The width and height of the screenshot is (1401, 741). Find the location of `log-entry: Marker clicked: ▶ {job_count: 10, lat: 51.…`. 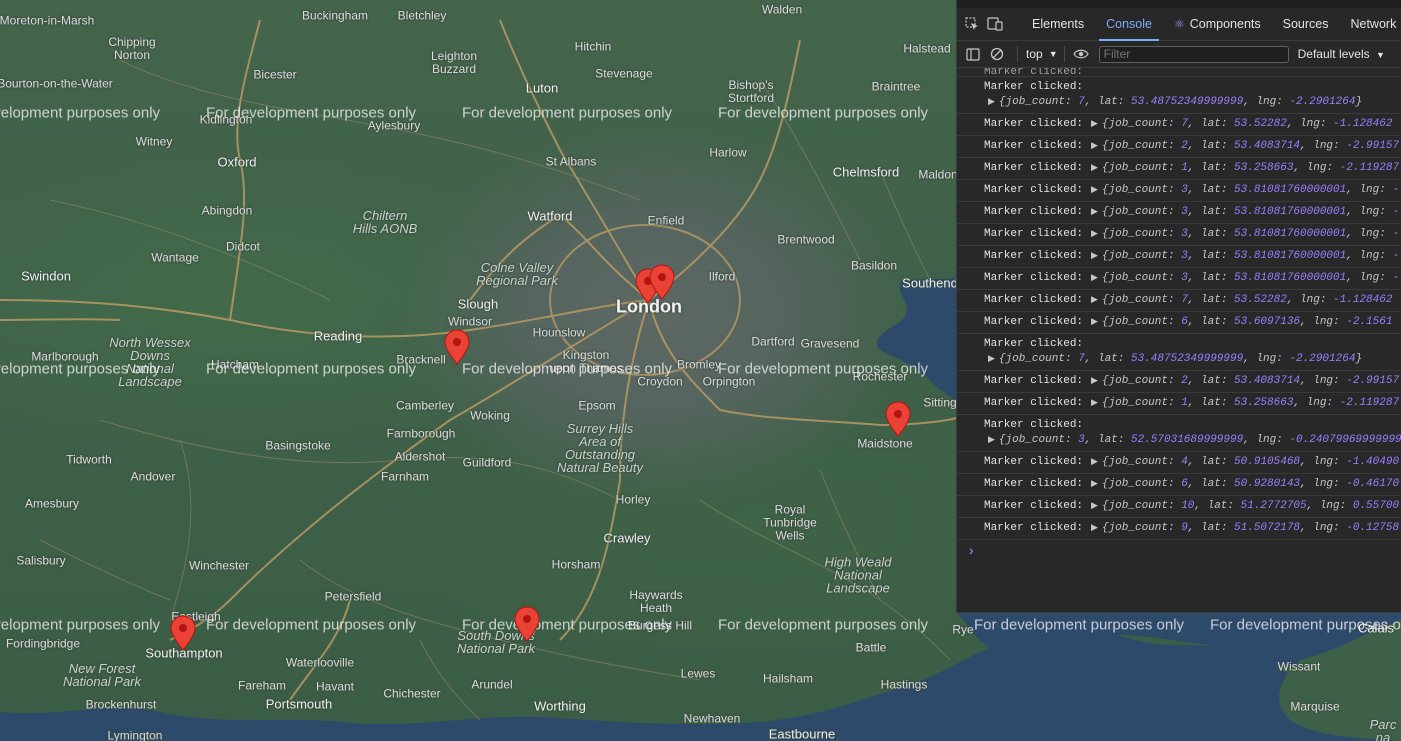

log-entry: Marker clicked: ▶ {job_count: 10, lat: 51.… is located at coordinates (1179, 507).